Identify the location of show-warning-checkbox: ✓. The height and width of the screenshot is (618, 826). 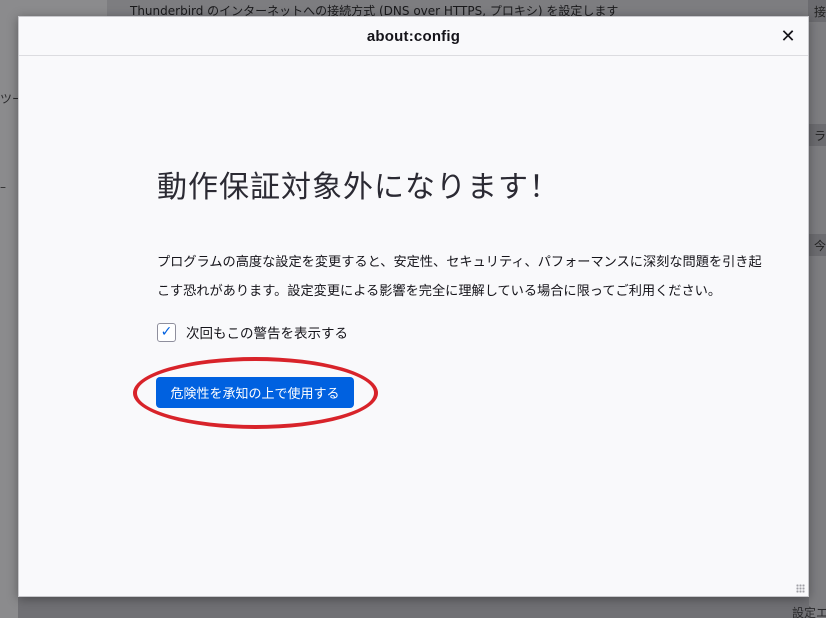
(166, 332).